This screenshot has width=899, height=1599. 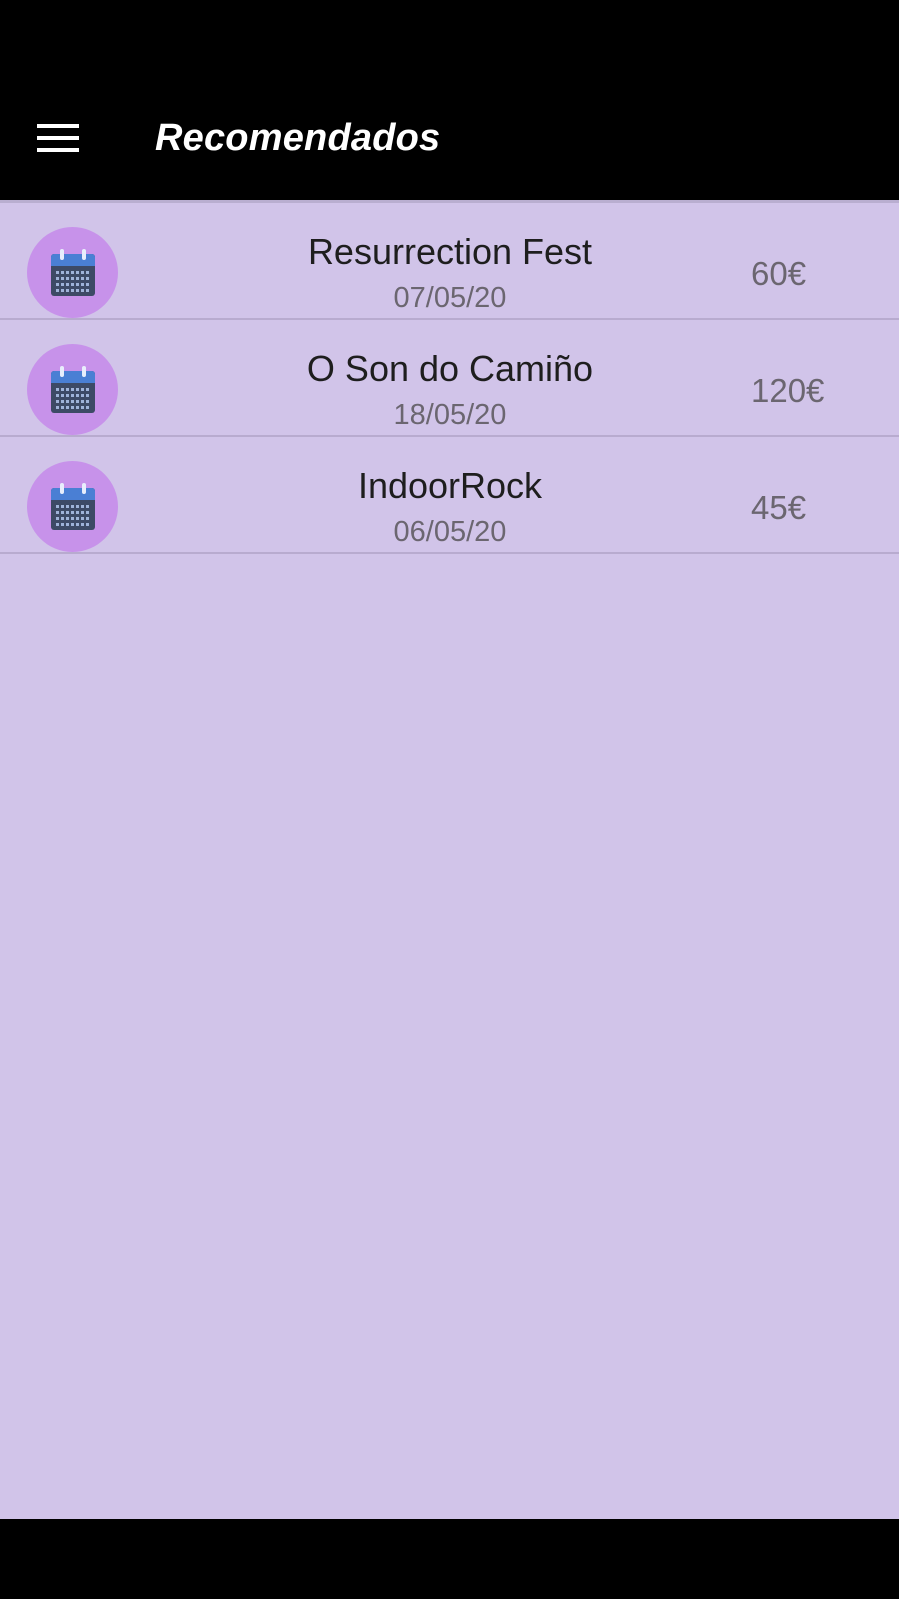 I want to click on event-date: 06/05/20, so click(x=450, y=532).